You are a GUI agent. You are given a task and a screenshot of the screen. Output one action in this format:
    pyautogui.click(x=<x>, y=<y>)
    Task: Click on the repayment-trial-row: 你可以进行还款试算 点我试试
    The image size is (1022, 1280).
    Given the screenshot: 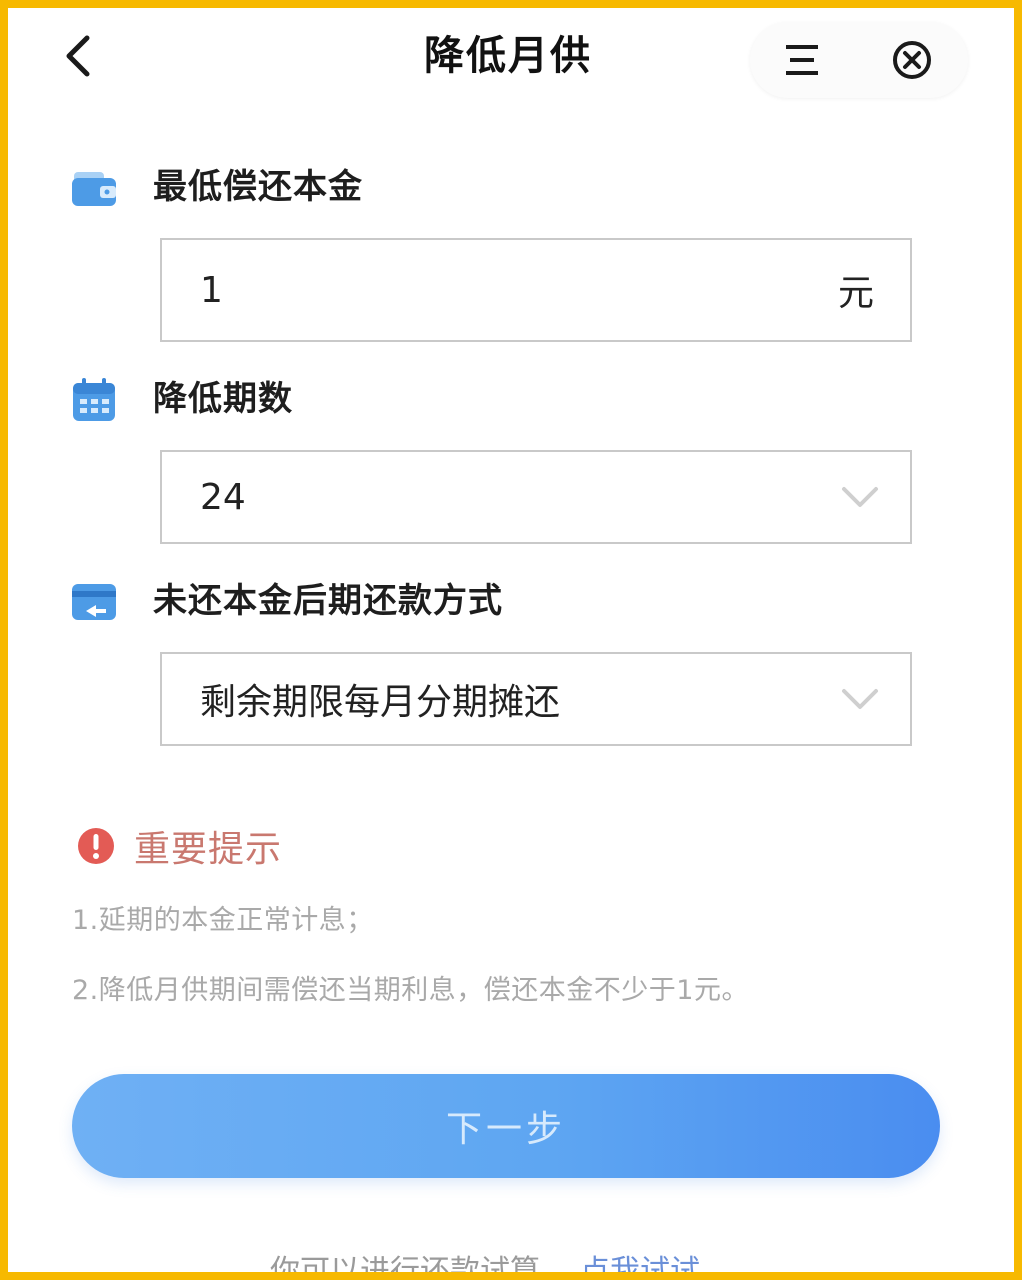 What is the action you would take?
    pyautogui.click(x=485, y=1259)
    